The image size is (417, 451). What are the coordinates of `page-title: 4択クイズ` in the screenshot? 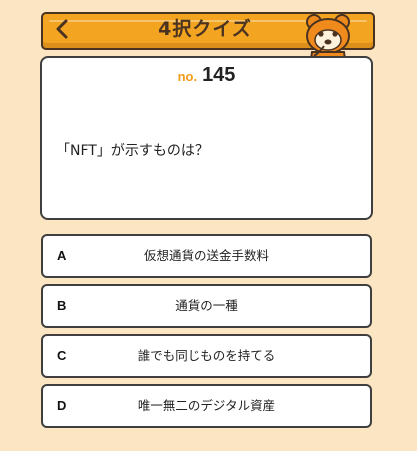 It's located at (205, 29).